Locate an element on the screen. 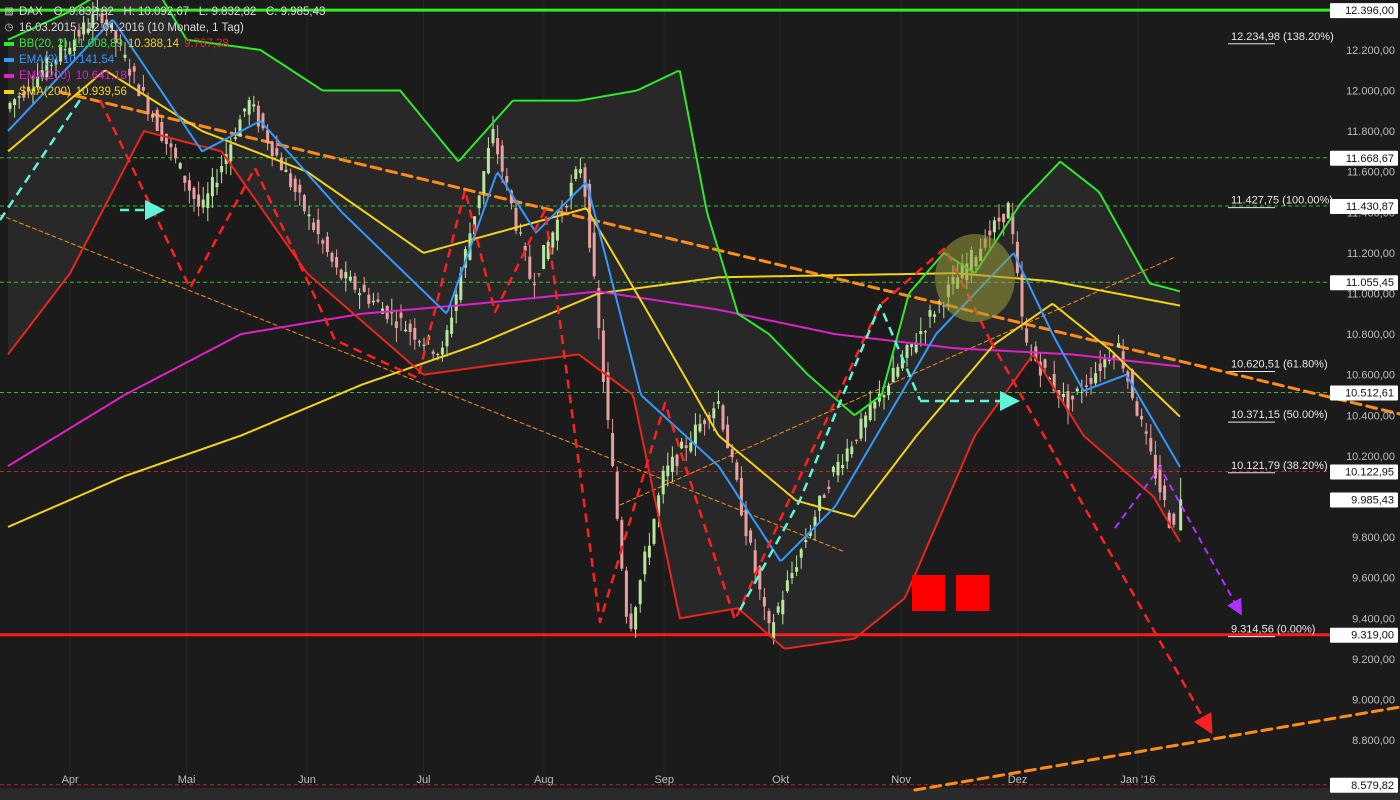 This screenshot has width=1400, height=800. level-tag-label-4: 10.512,61 is located at coordinates (1369, 393).